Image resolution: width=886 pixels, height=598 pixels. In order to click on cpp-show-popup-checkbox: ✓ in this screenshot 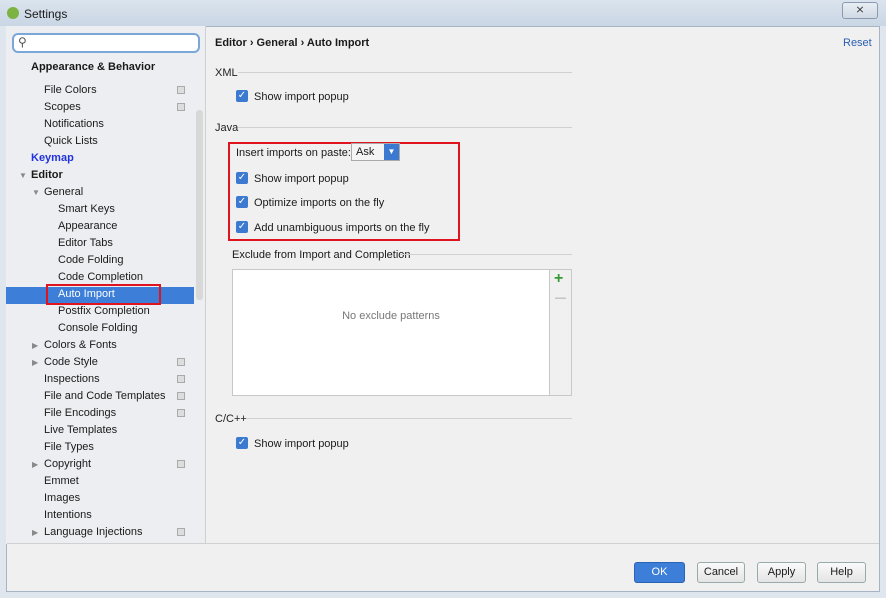, I will do `click(242, 443)`.